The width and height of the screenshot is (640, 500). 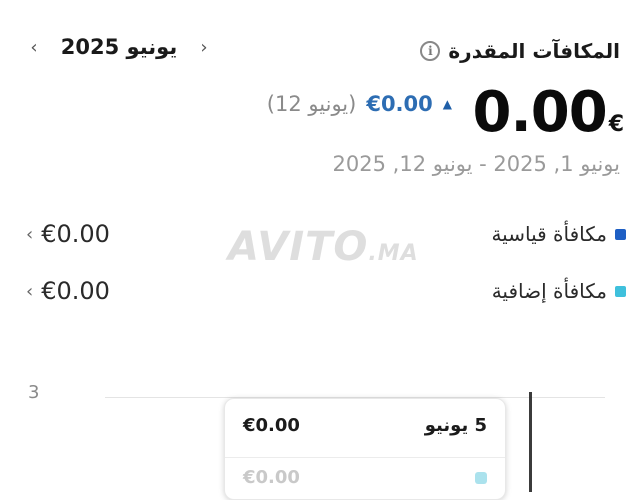 I want to click on chart-cursor-line, so click(x=530, y=442).